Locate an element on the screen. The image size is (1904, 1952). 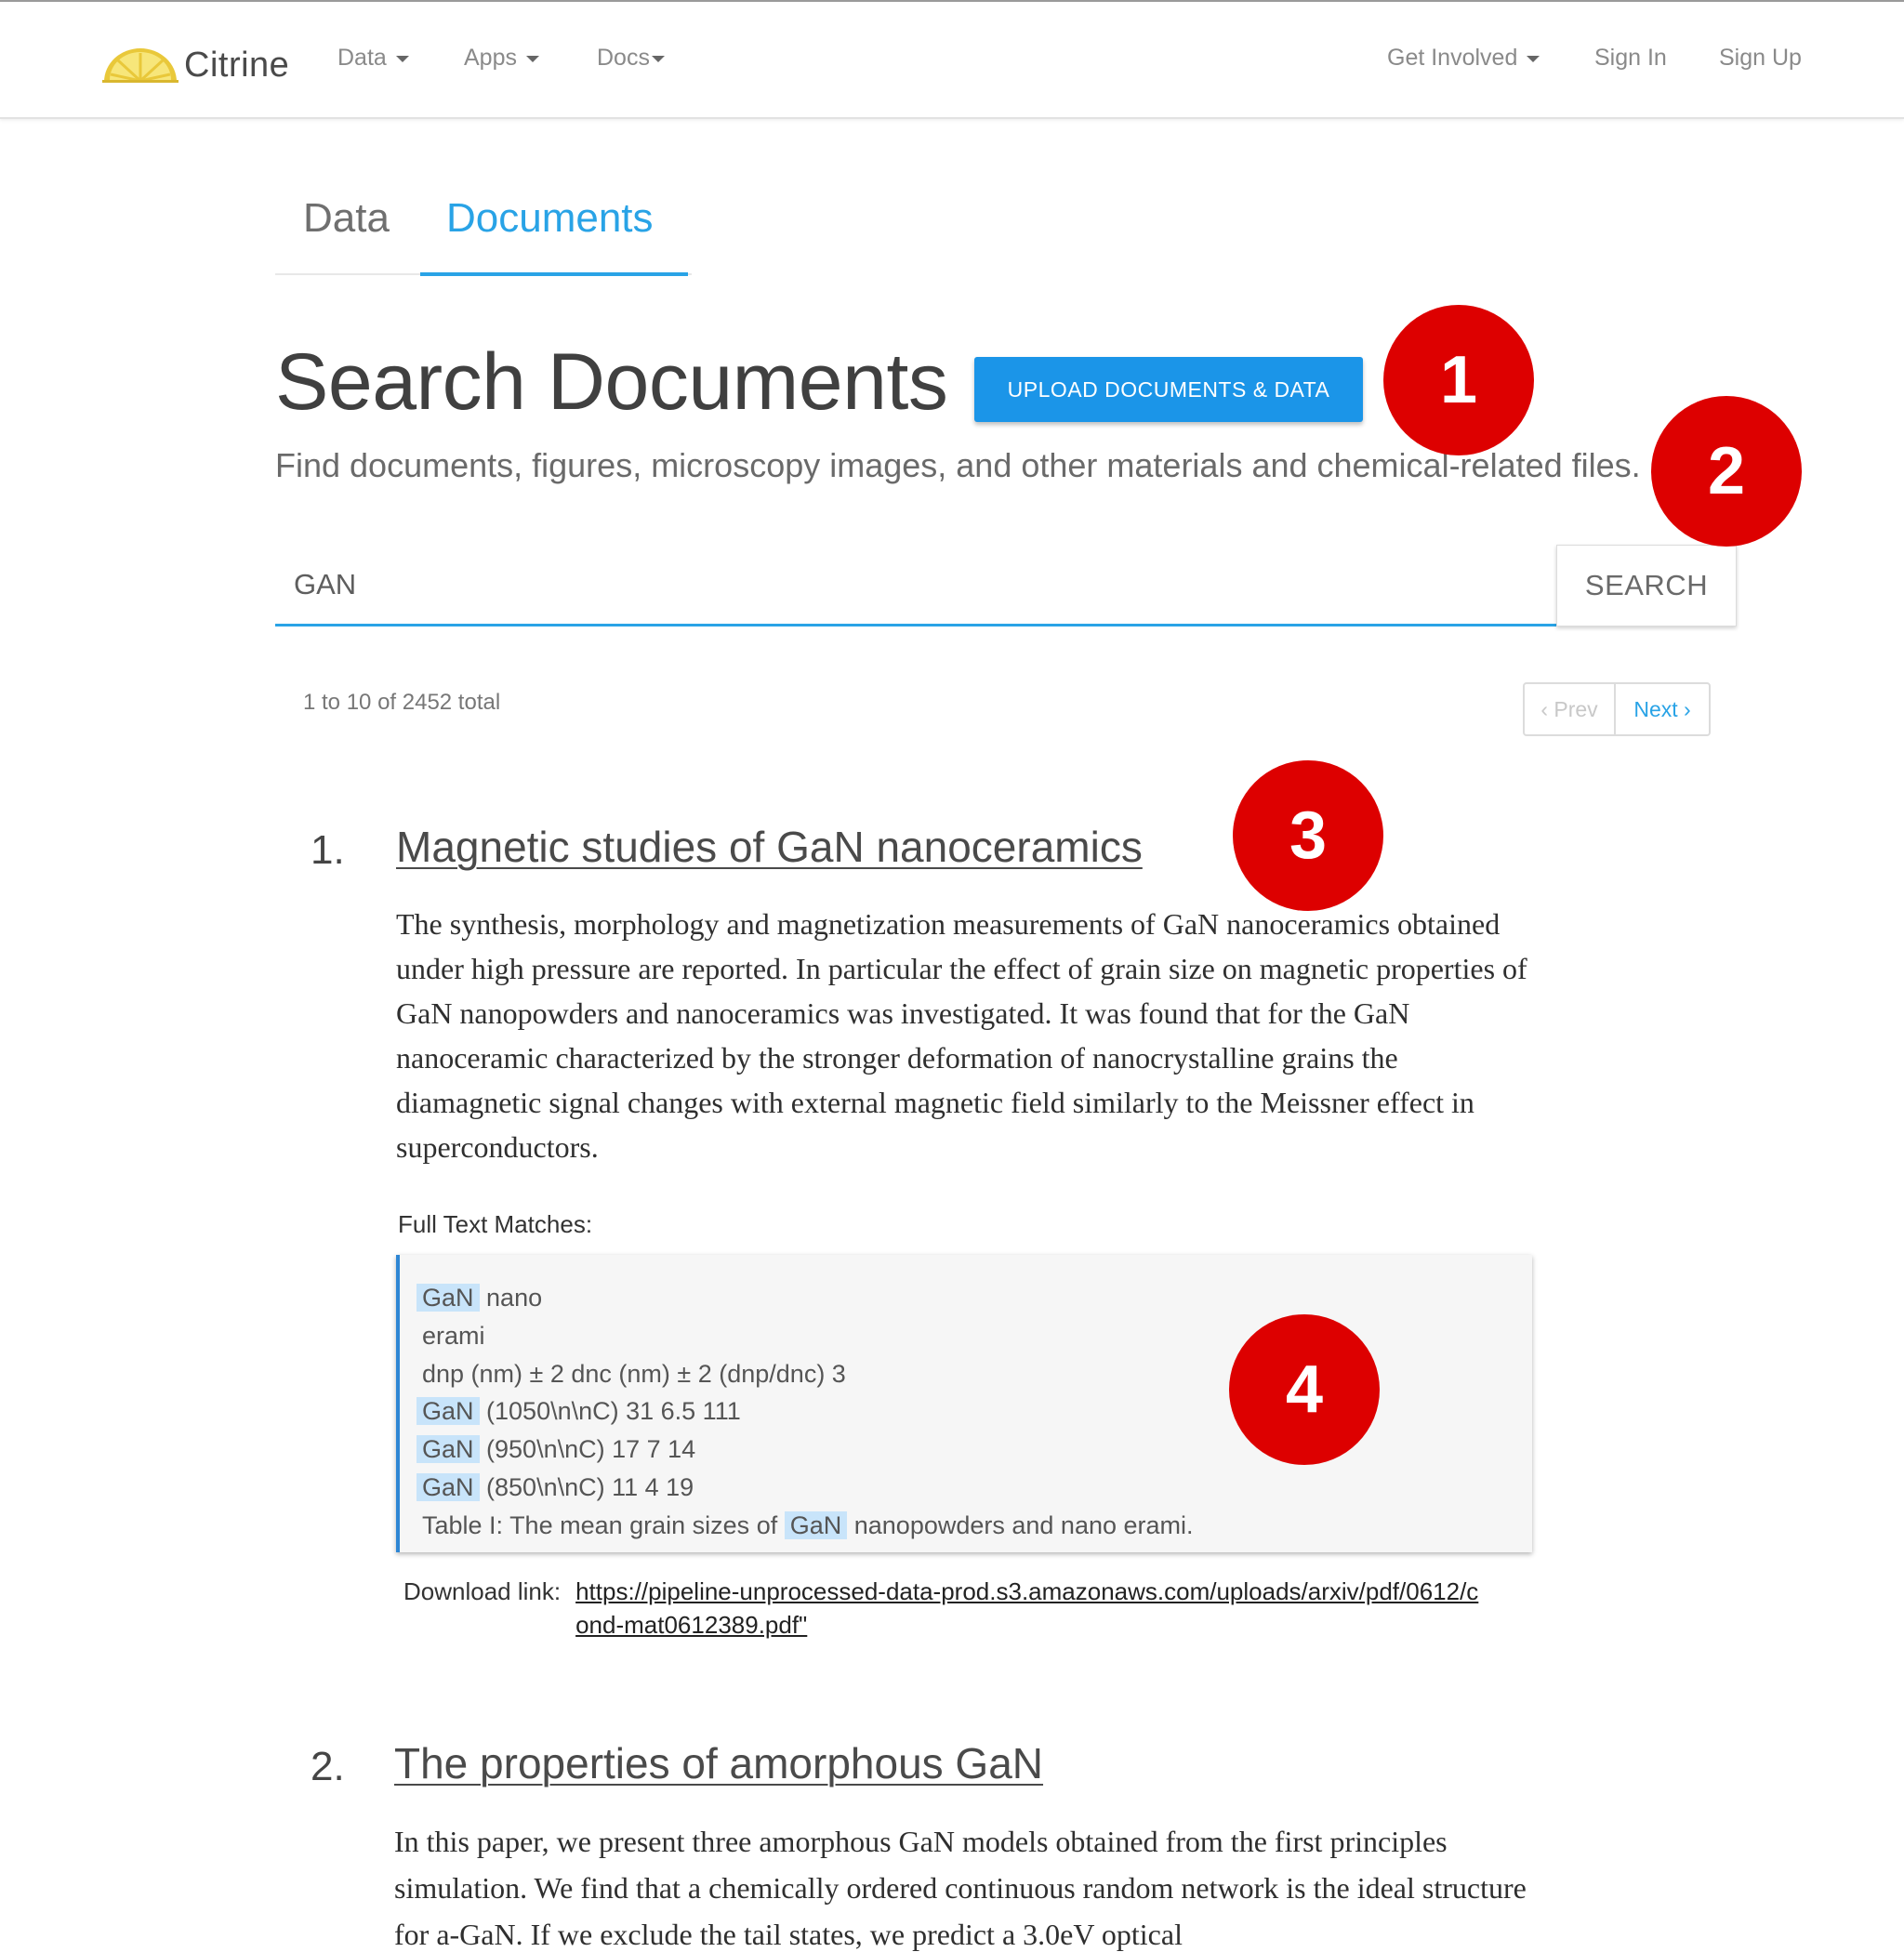
search-tabs: Data Documents is located at coordinates (483, 224).